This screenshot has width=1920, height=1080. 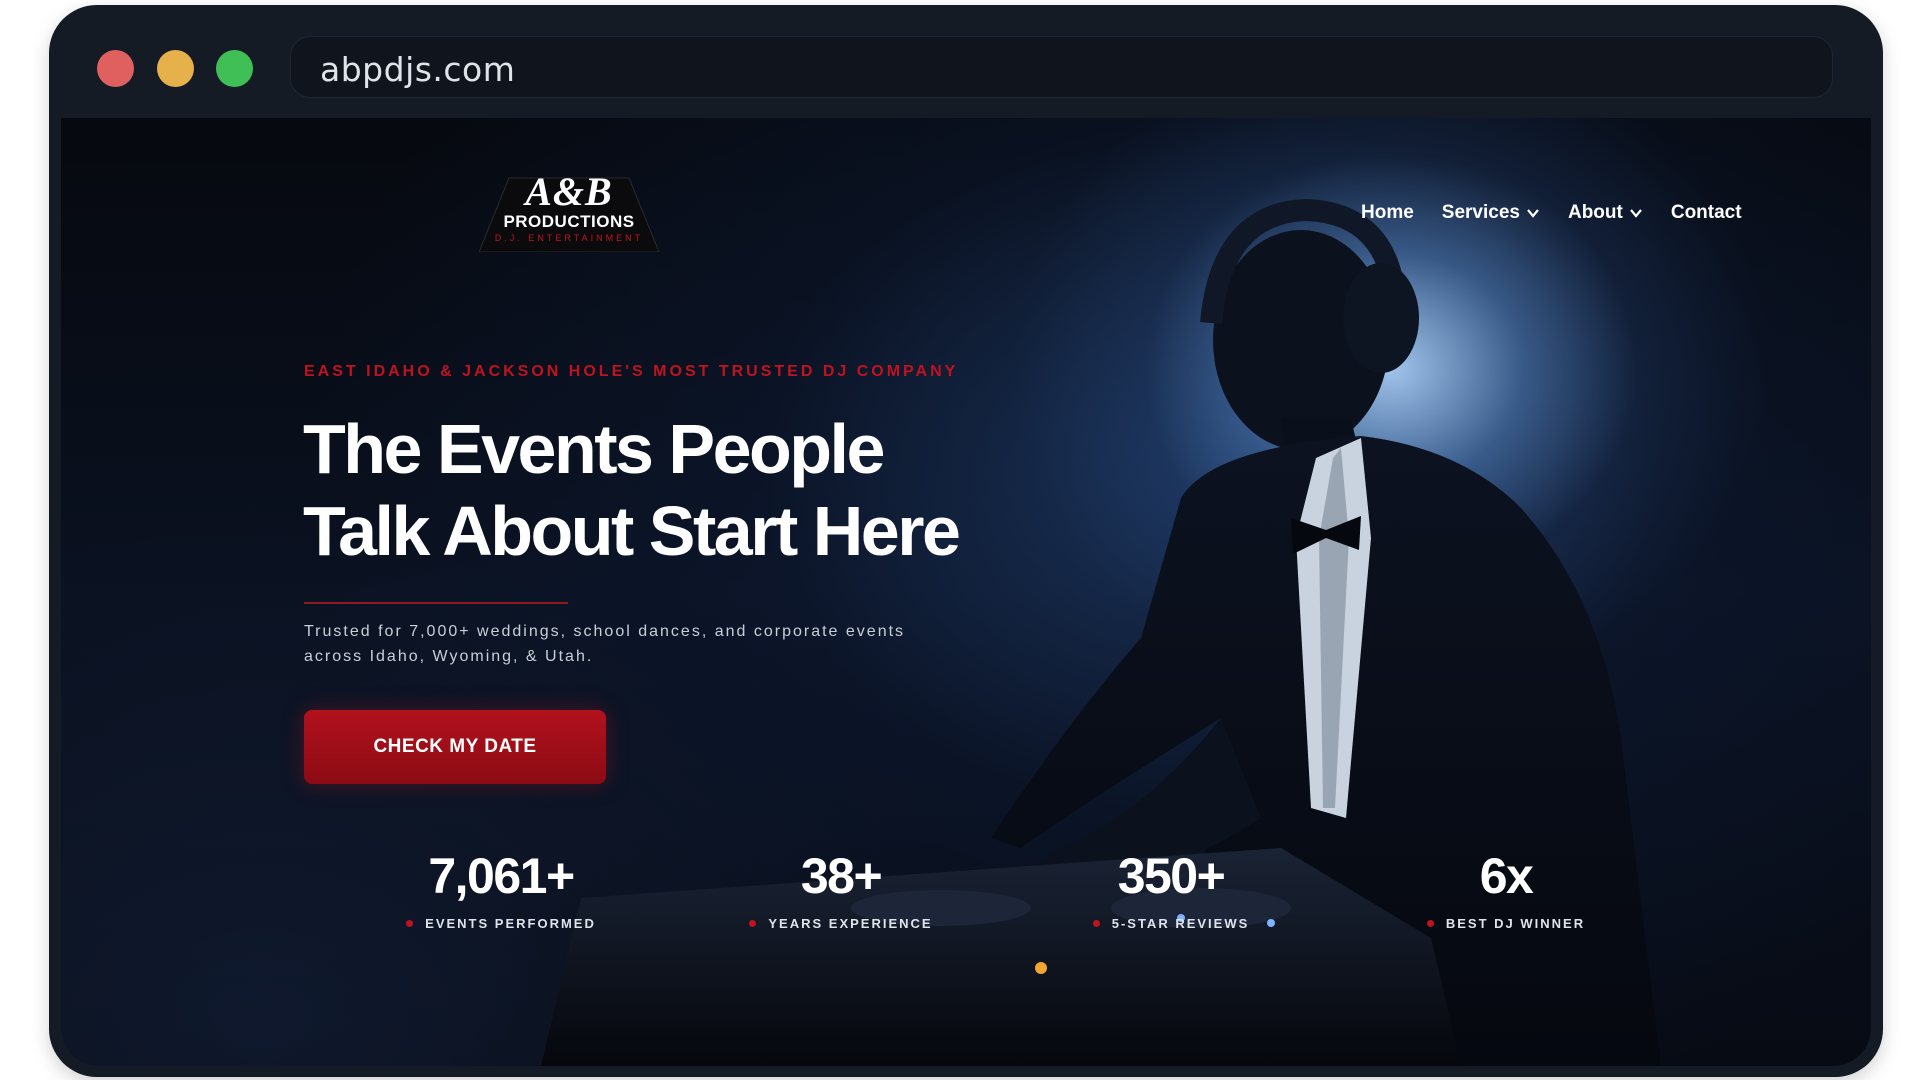 I want to click on stat-label: BEST DJ WINNER, so click(x=1515, y=923).